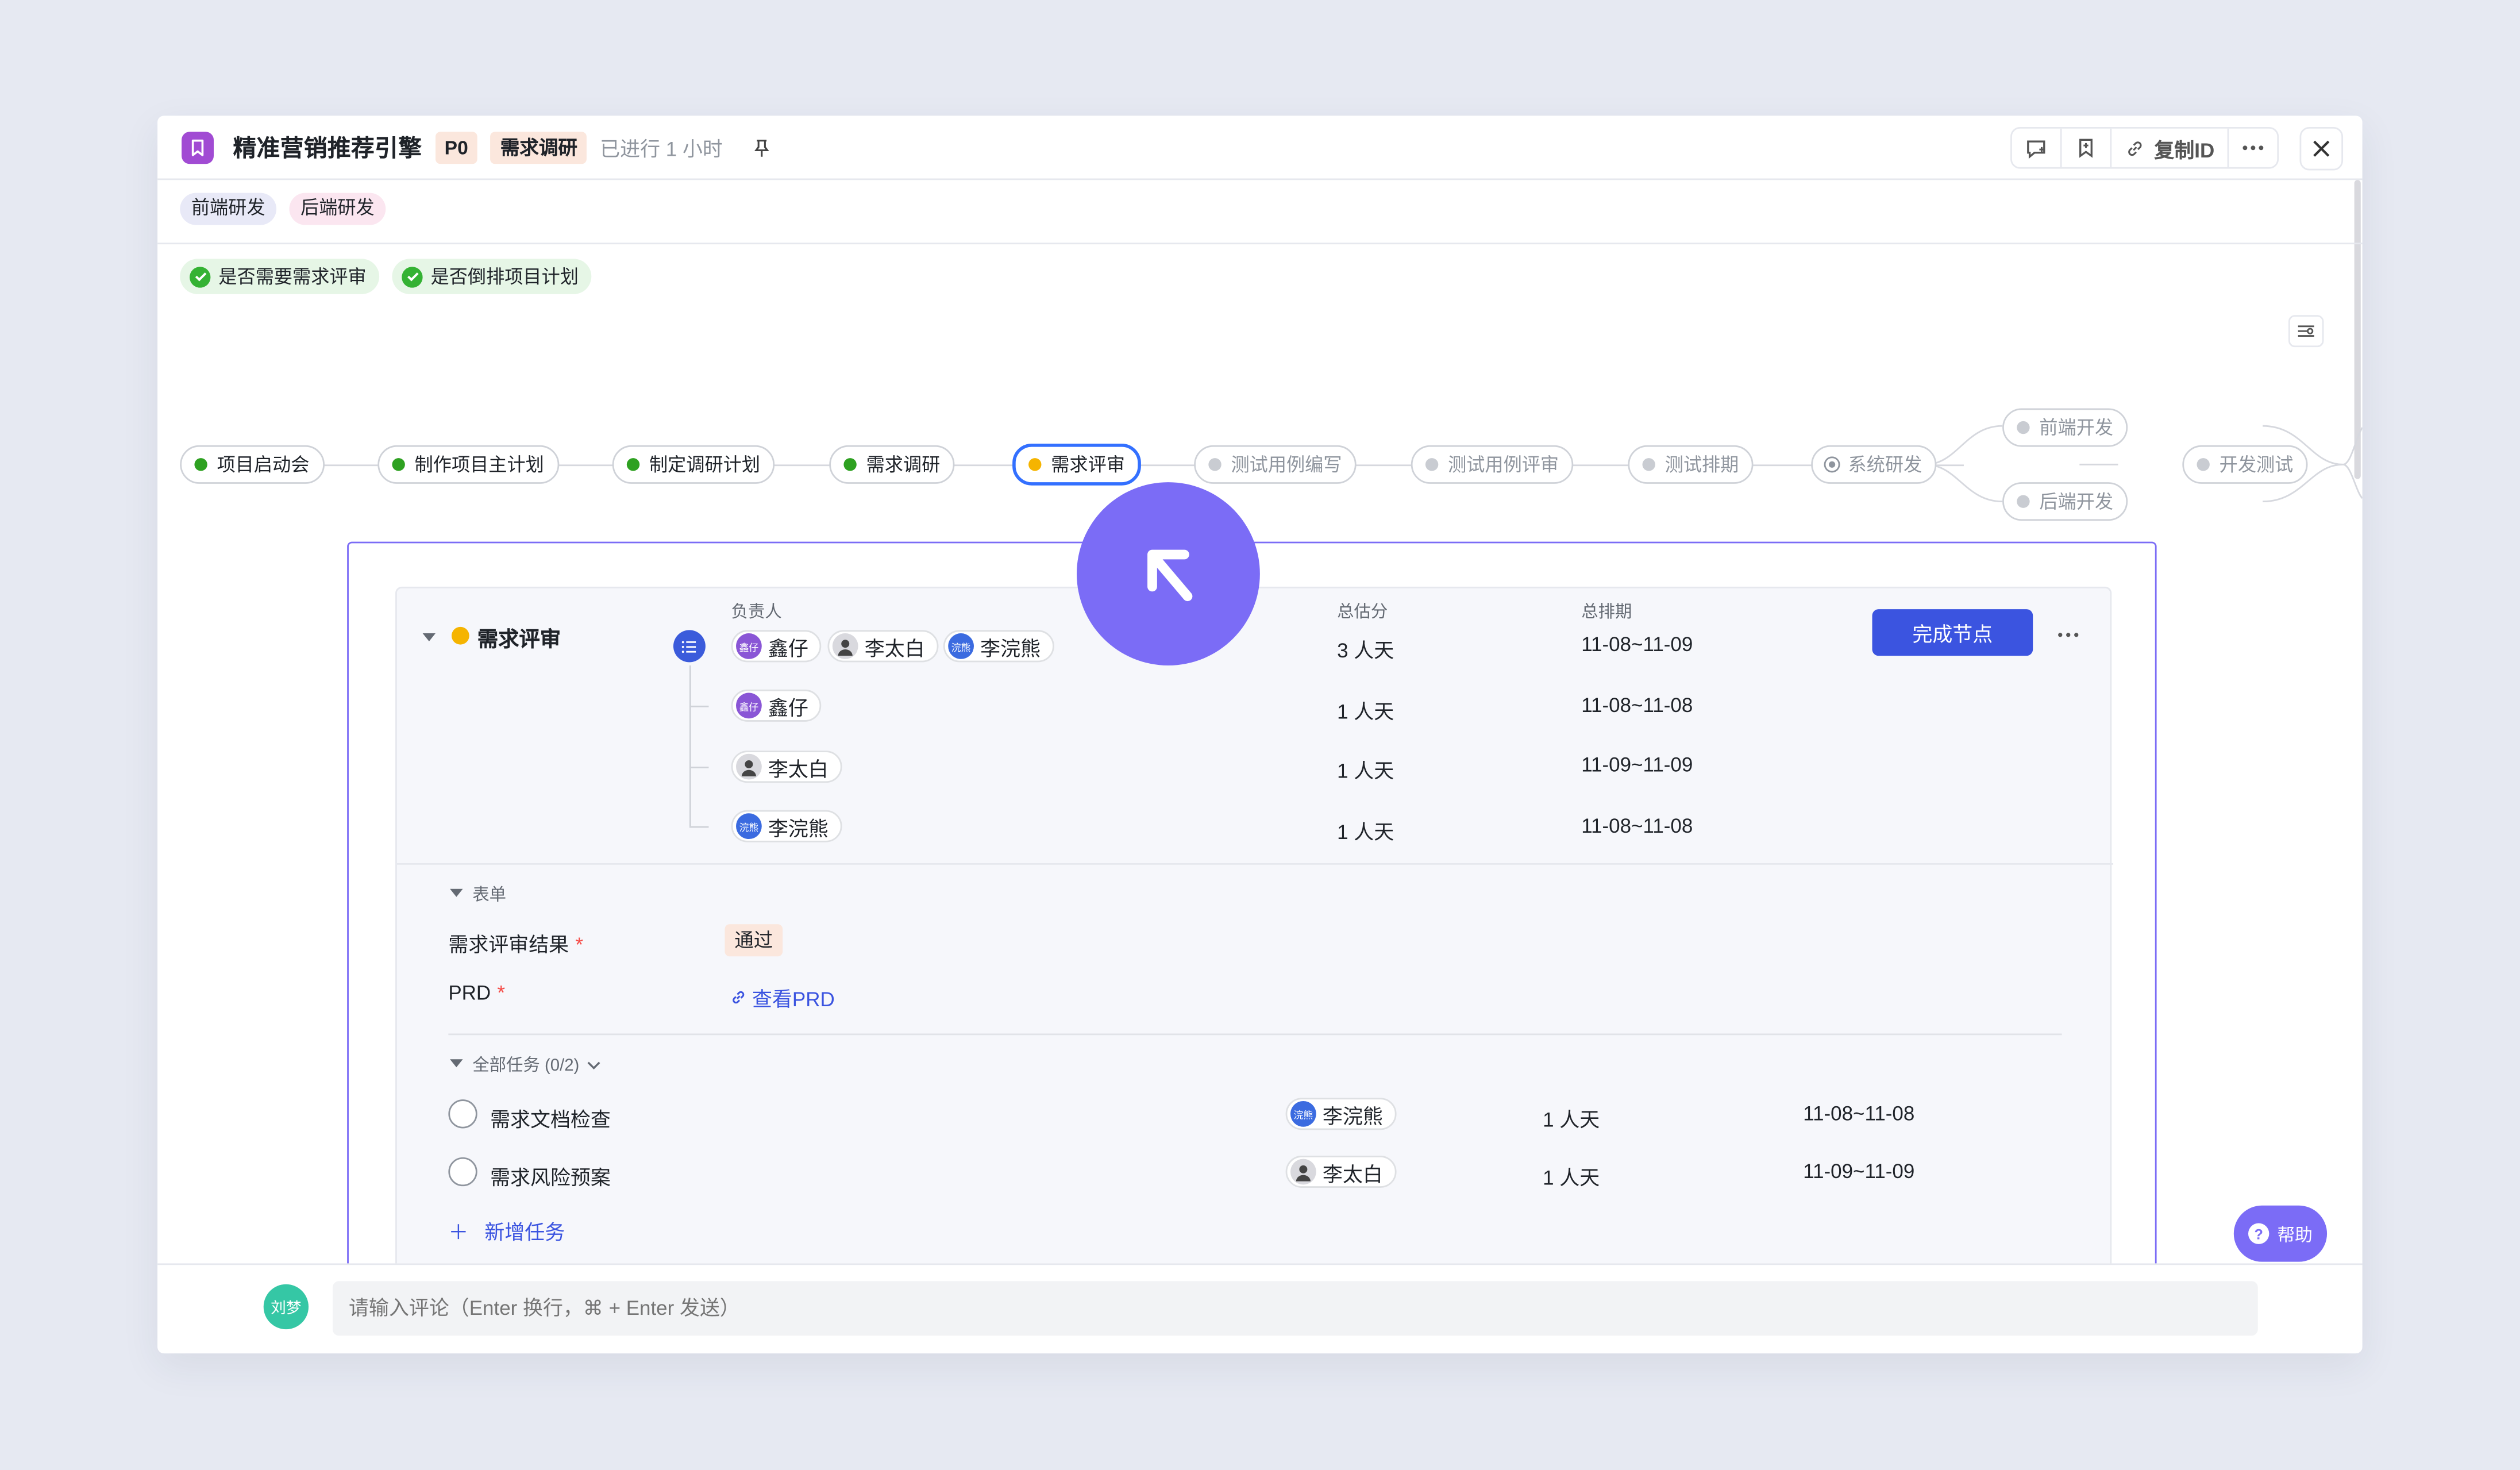 The image size is (2520, 1470). What do you see at coordinates (1637, 826) in the screenshot?
I see `row-schedule: 11-08~11-08` at bounding box center [1637, 826].